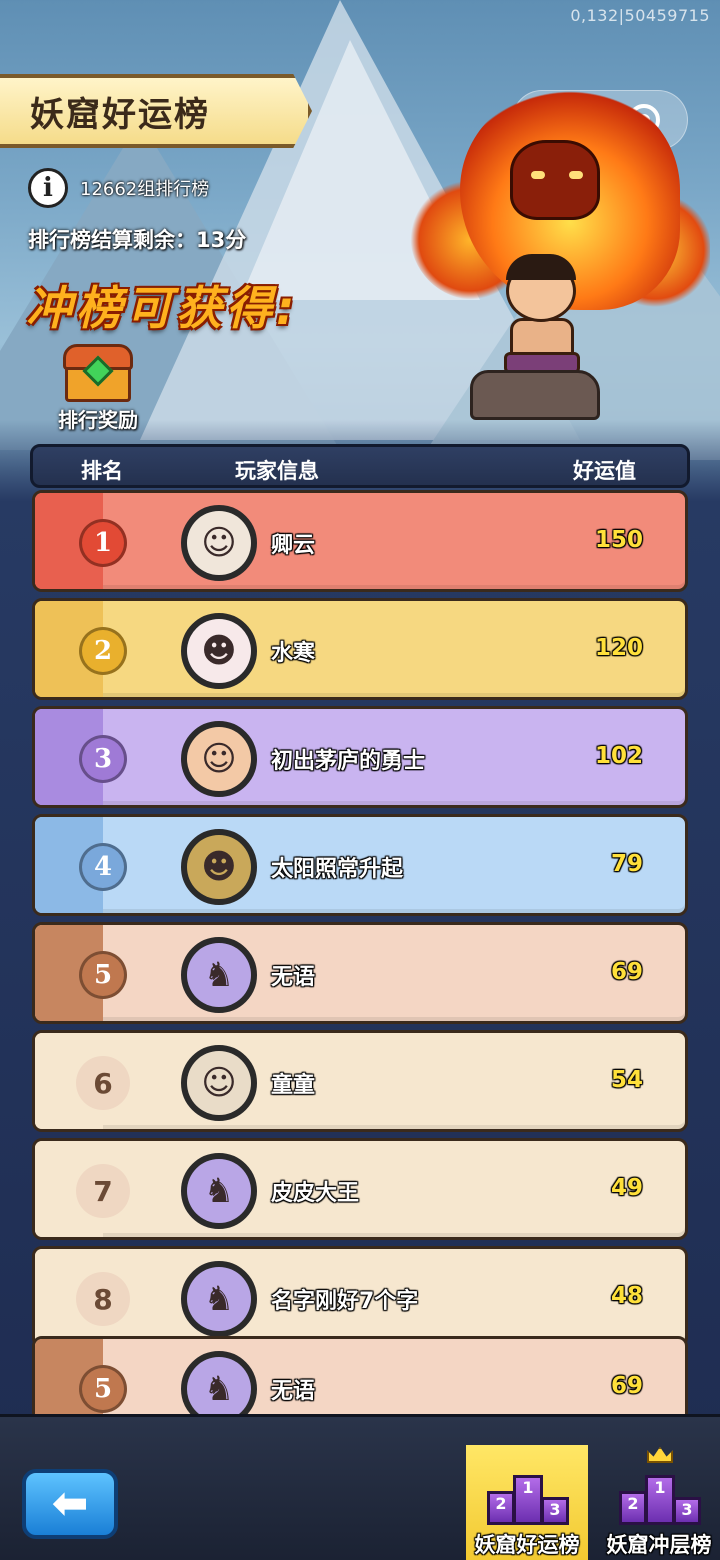 The height and width of the screenshot is (1560, 720). Describe the element at coordinates (528, 1493) in the screenshot. I see `podium-icon: 2 1 3` at that location.